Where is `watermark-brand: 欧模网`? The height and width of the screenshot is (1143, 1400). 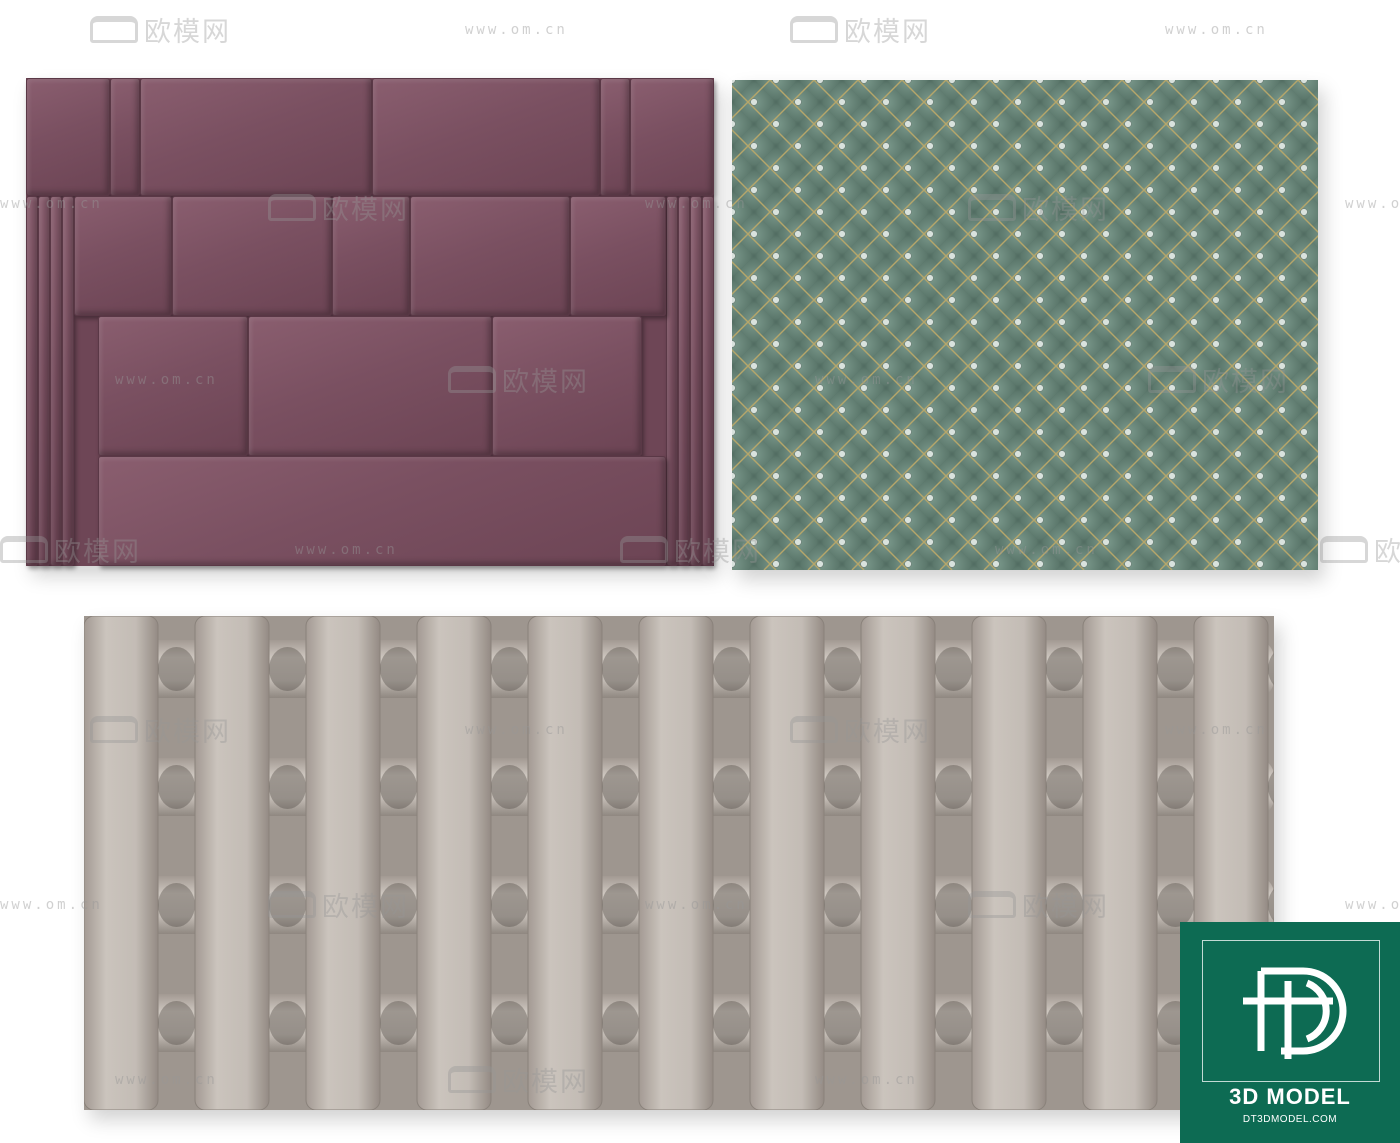
watermark-brand: 欧模网 is located at coordinates (860, 29).